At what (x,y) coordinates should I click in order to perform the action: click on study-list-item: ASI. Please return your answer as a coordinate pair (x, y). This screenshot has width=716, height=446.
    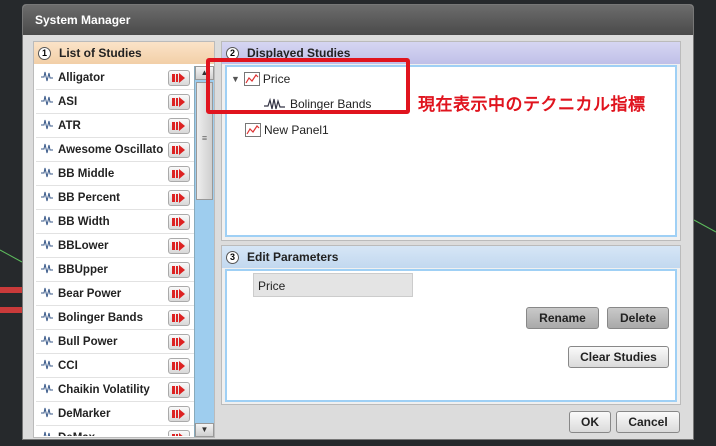
    Looking at the image, I should click on (115, 102).